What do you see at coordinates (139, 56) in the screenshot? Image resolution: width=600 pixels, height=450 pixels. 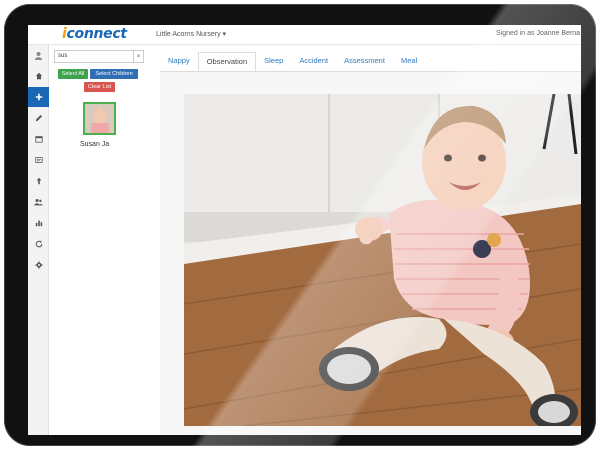 I see `search-clear-button: ×` at bounding box center [139, 56].